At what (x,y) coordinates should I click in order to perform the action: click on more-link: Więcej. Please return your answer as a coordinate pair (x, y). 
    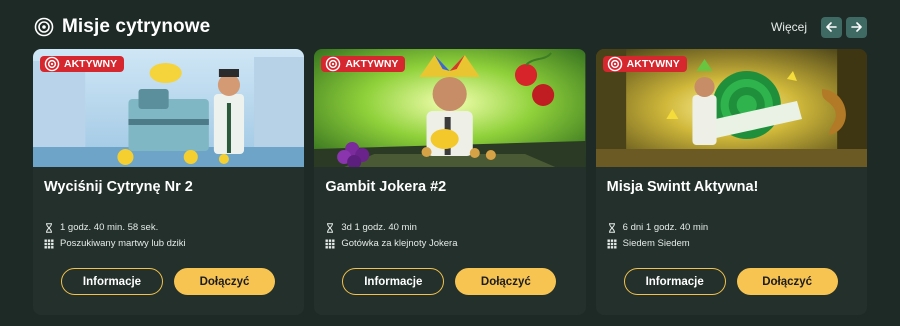
    Looking at the image, I should click on (789, 27).